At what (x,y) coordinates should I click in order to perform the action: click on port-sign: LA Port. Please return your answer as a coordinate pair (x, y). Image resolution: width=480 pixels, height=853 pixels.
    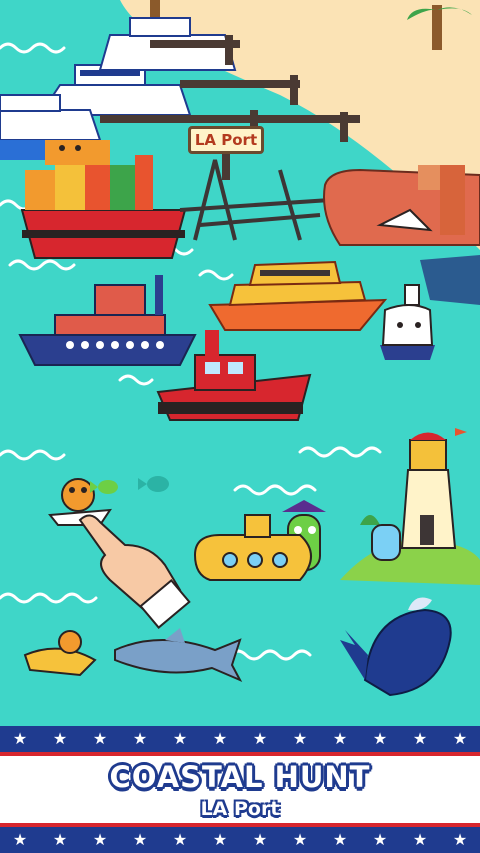
    Looking at the image, I should click on (226, 140).